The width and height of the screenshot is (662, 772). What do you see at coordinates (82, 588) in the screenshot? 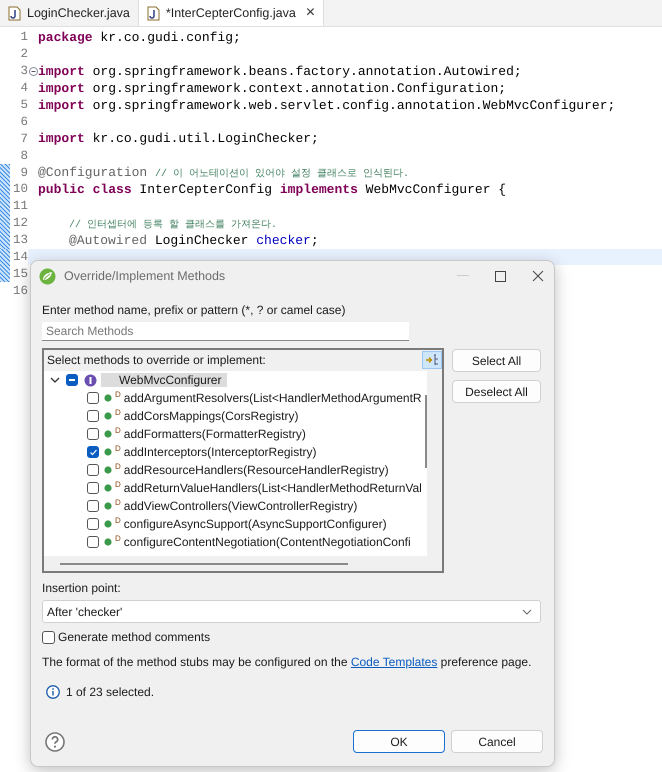
I see `insertion-label: Insertion point:` at bounding box center [82, 588].